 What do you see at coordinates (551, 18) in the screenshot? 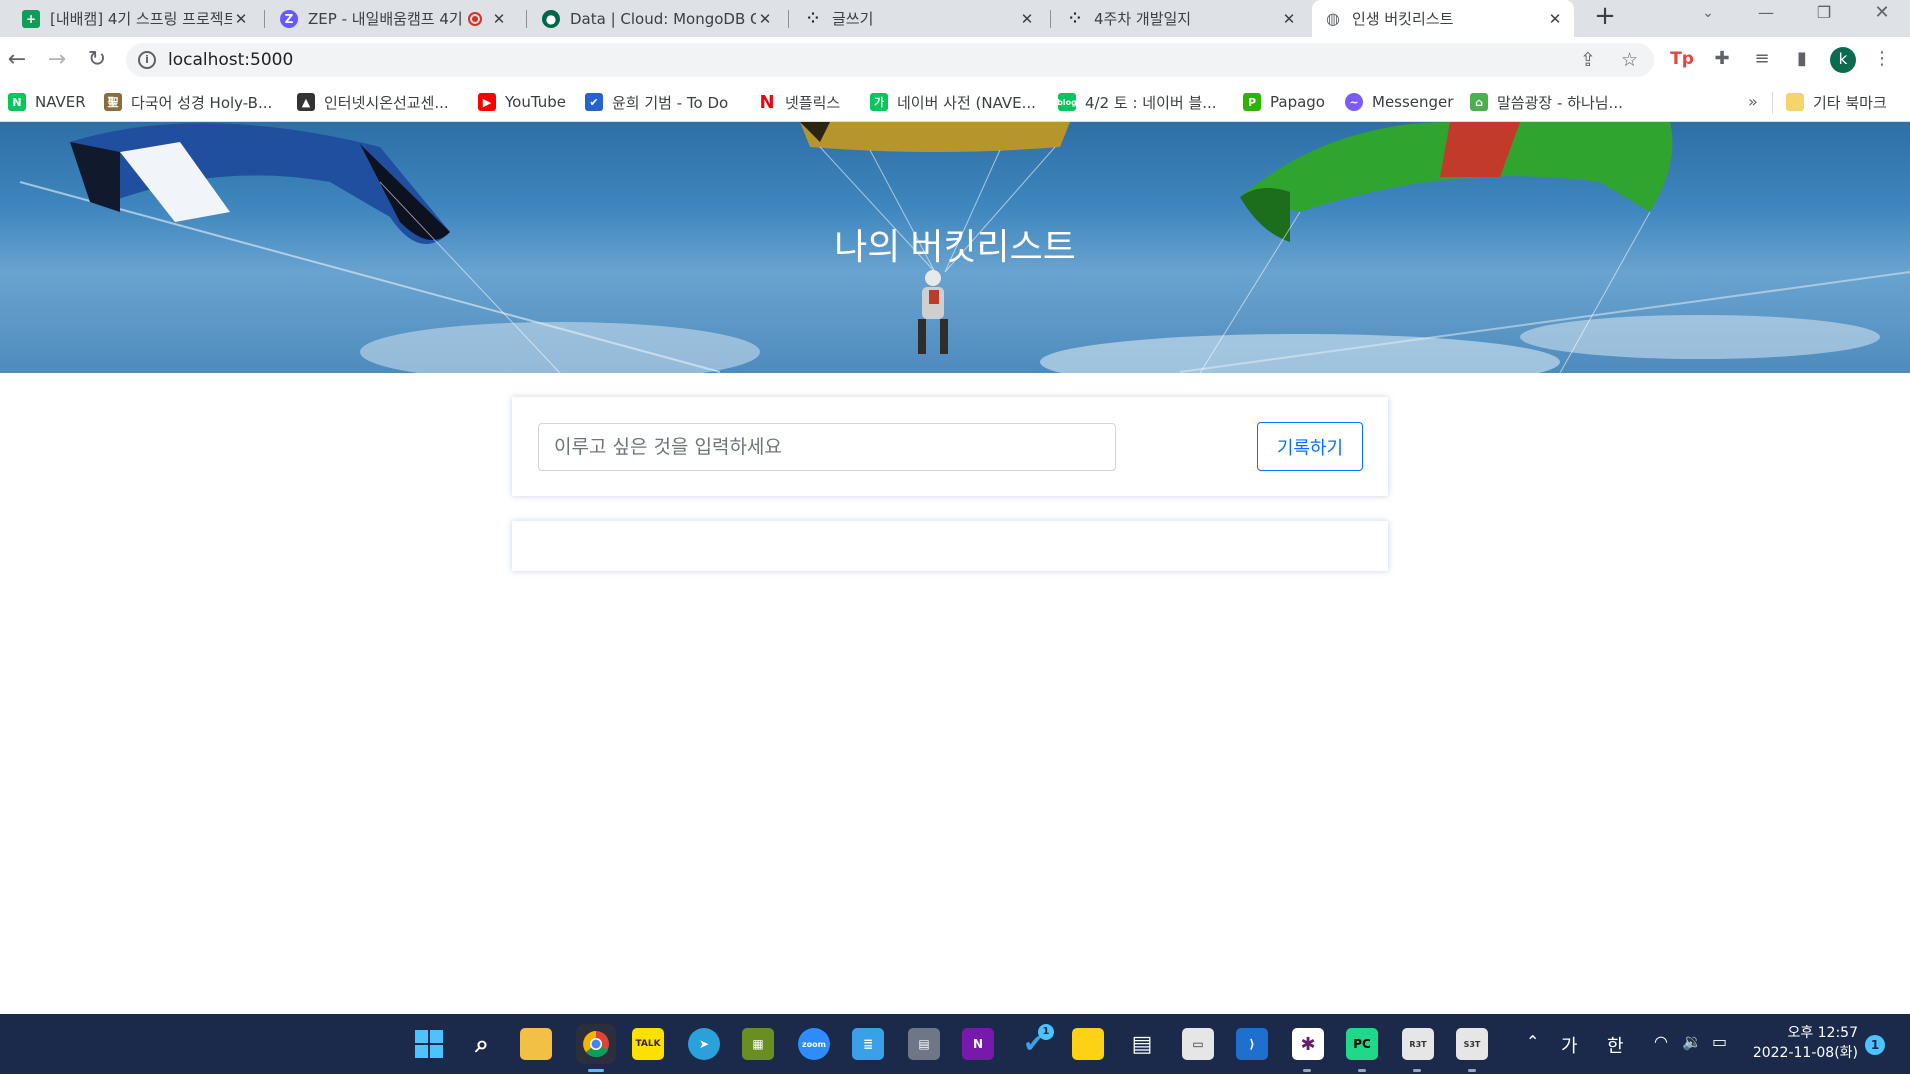
I see `mongodb-icon: ●` at bounding box center [551, 18].